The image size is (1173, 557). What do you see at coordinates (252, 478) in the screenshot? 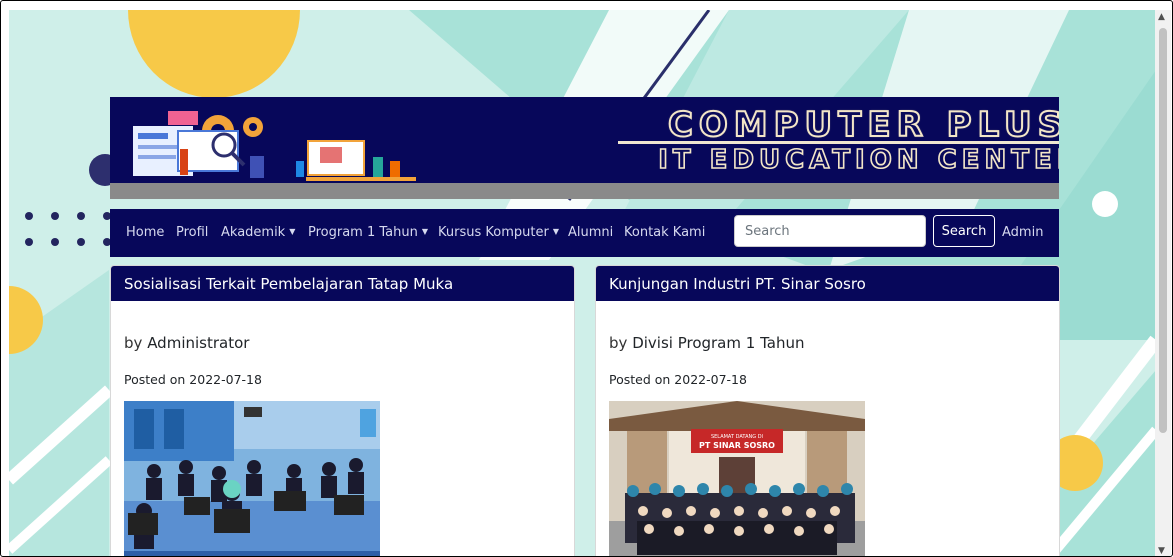
I see `post-photo` at bounding box center [252, 478].